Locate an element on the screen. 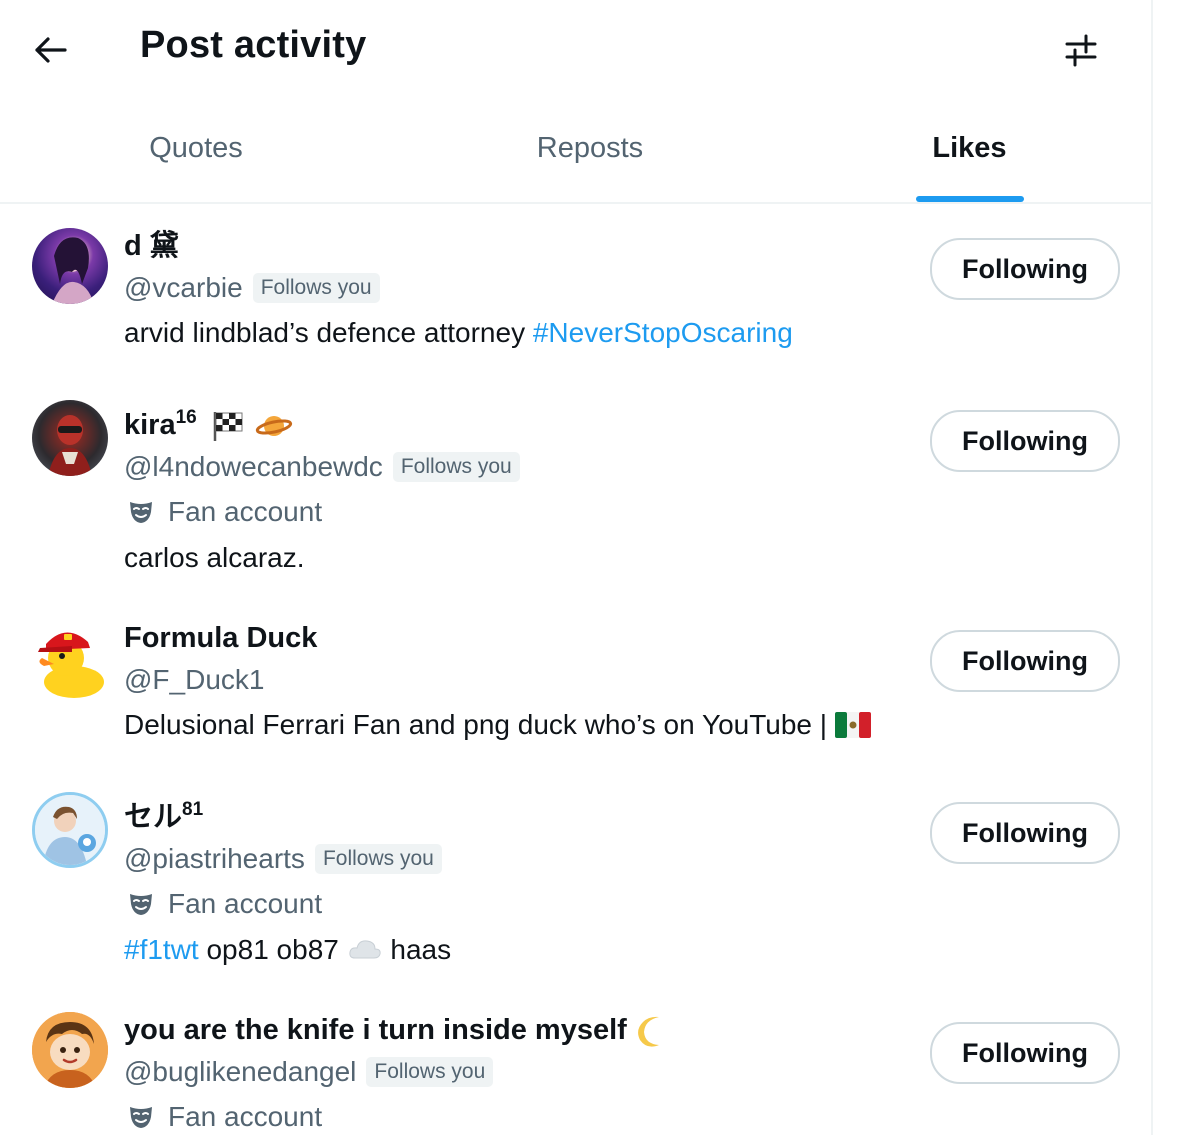 Image resolution: width=1200 pixels, height=1135 pixels. display-name: kira16 is located at coordinates (507, 421).